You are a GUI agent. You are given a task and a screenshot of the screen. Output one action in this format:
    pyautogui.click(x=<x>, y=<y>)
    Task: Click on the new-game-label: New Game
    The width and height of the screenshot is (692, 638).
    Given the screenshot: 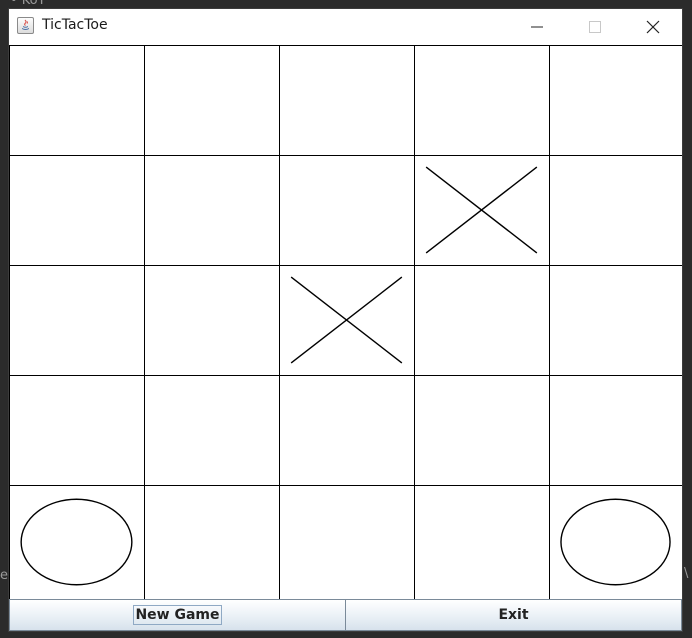 What is the action you would take?
    pyautogui.click(x=177, y=615)
    